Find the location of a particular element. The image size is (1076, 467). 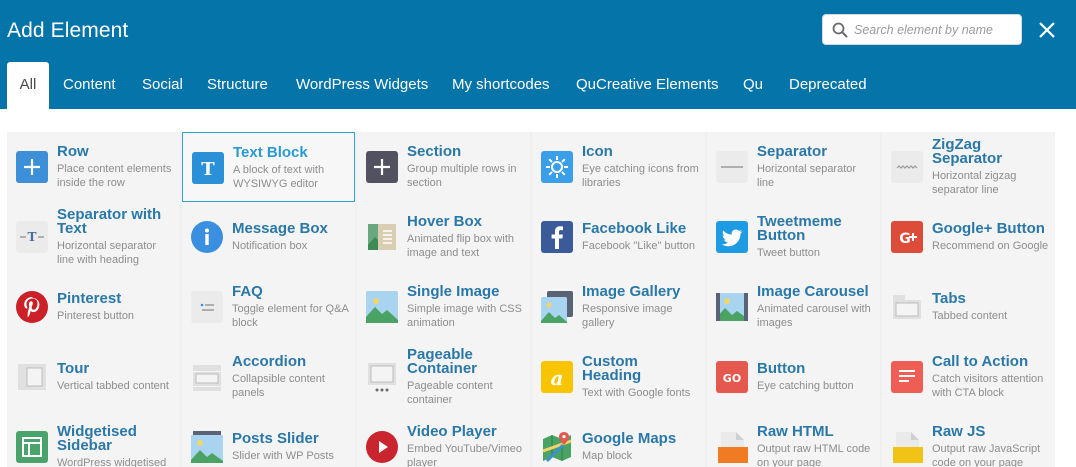

element-google-maps: Google Maps Map block is located at coordinates (618, 439).